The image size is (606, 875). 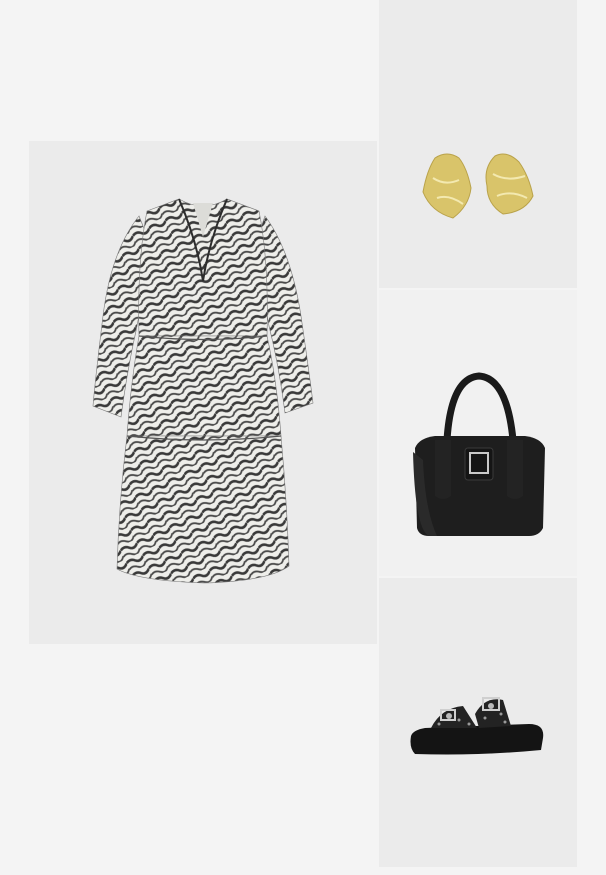 What do you see at coordinates (477, 726) in the screenshot?
I see `black-studded-sandals-image` at bounding box center [477, 726].